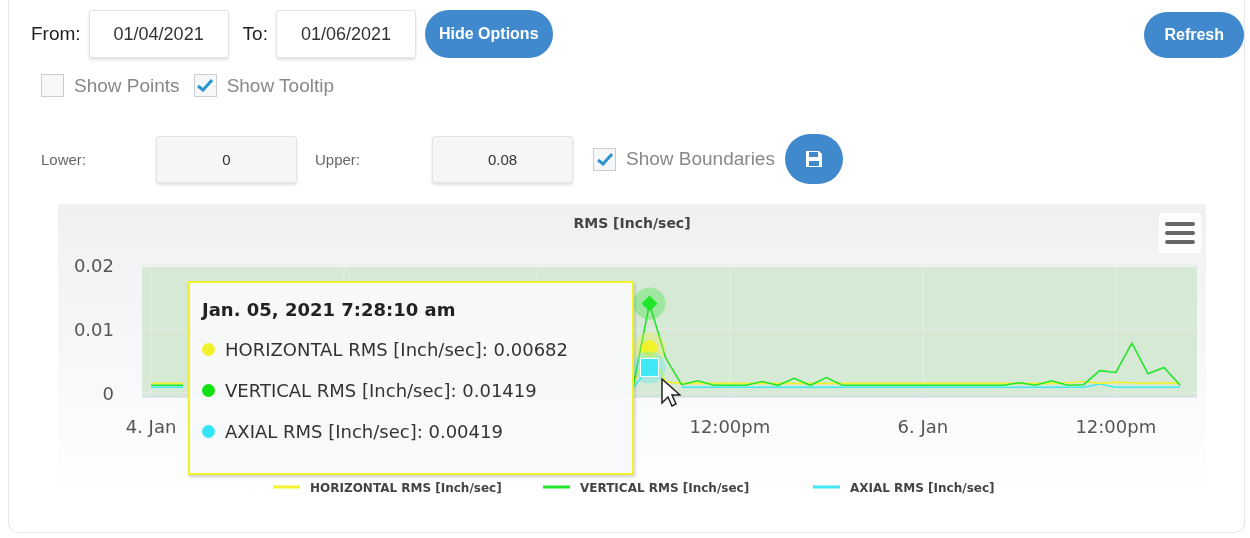 The image size is (1250, 538). What do you see at coordinates (338, 159) in the screenshot?
I see `upper-label: Upper:` at bounding box center [338, 159].